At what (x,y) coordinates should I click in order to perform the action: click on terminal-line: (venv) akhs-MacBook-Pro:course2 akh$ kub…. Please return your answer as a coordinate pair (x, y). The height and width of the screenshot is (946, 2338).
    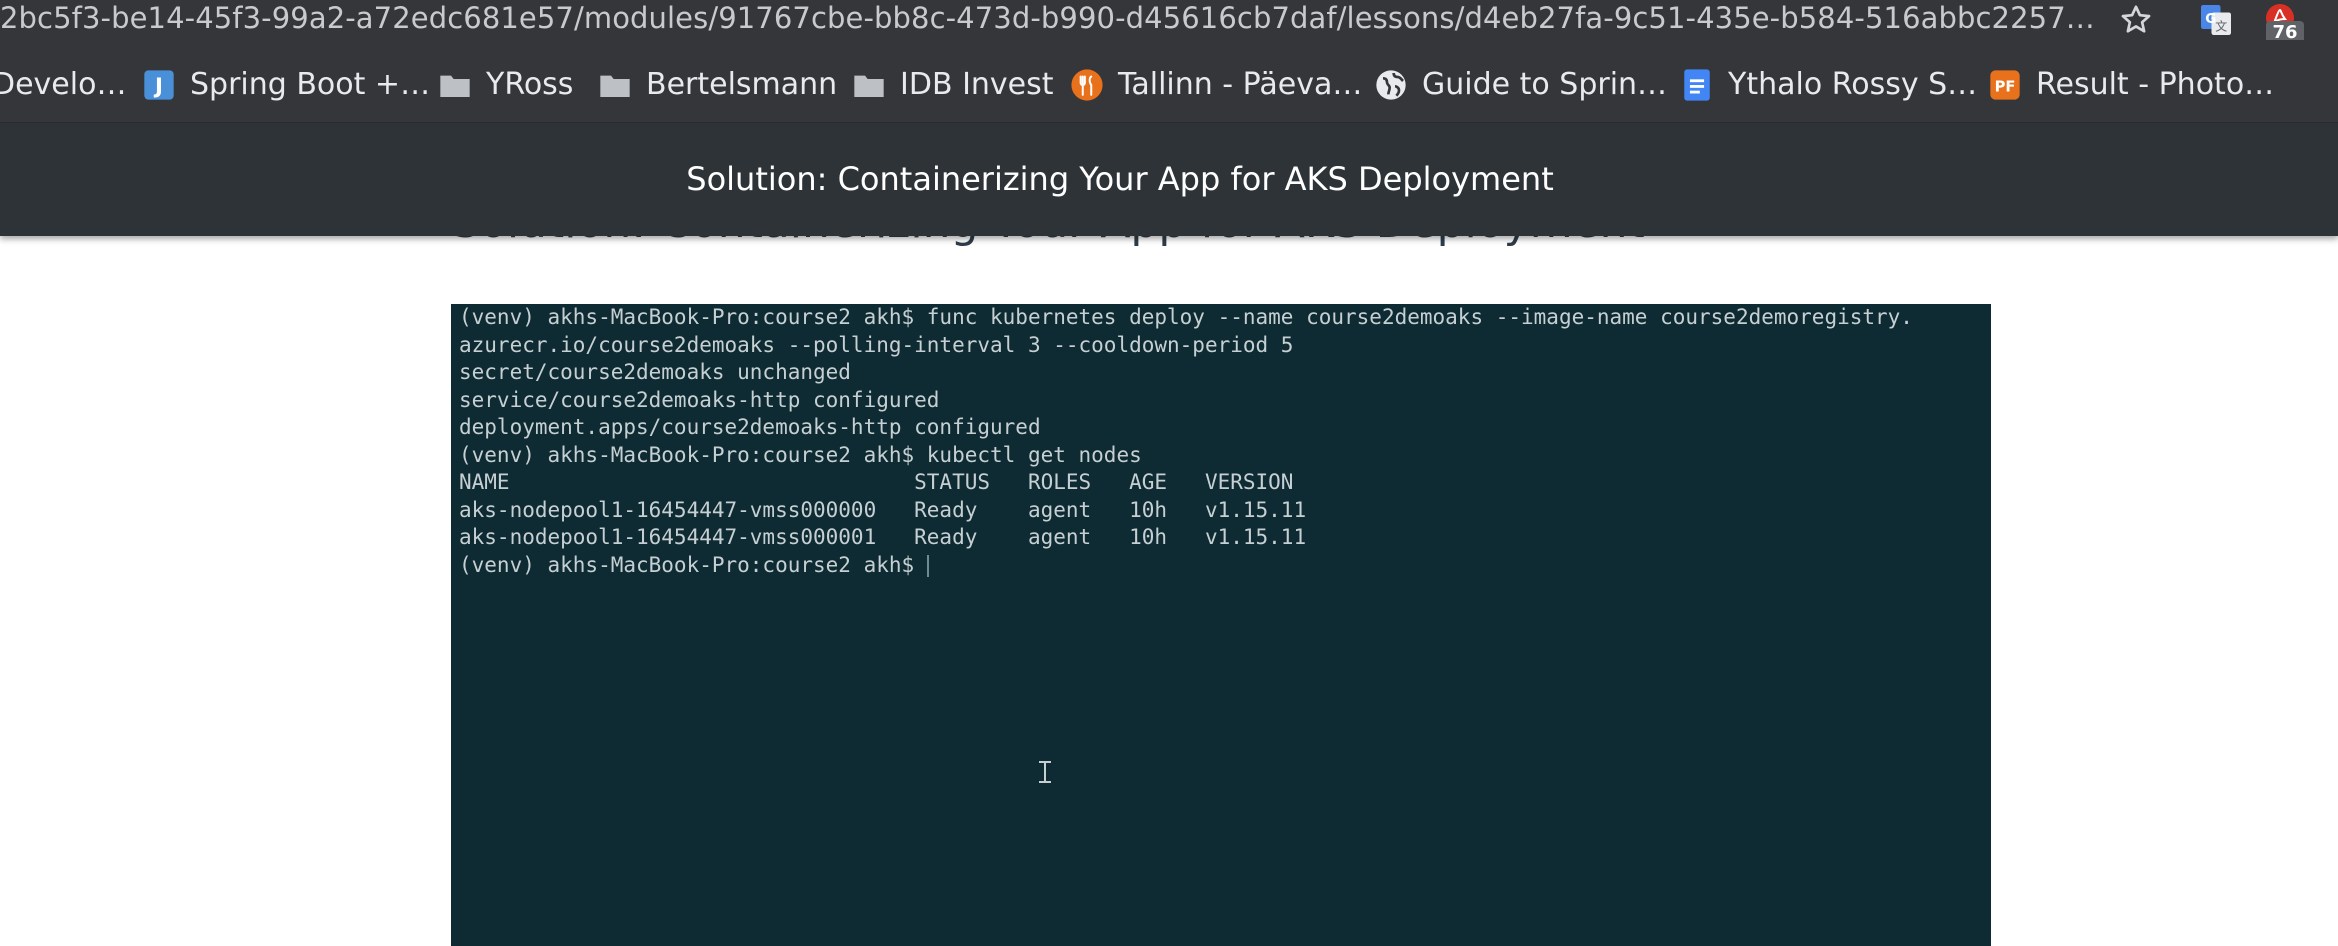
    Looking at the image, I should click on (800, 454).